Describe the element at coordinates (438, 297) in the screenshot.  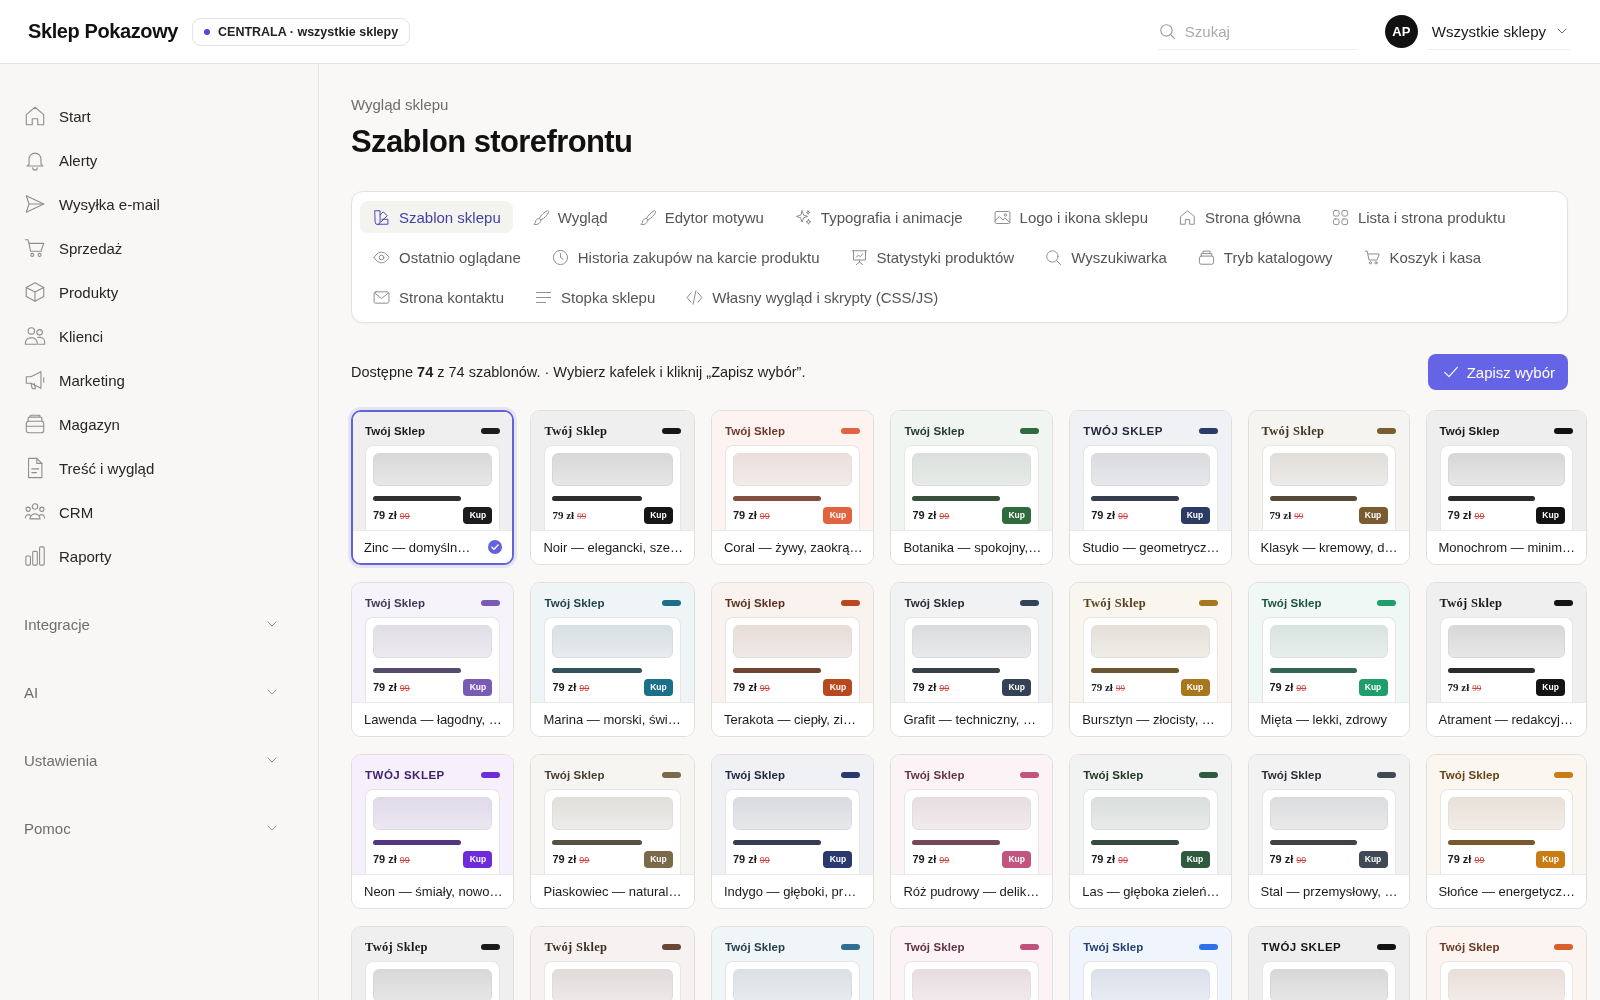
I see `tab: Strona kontaktu` at that location.